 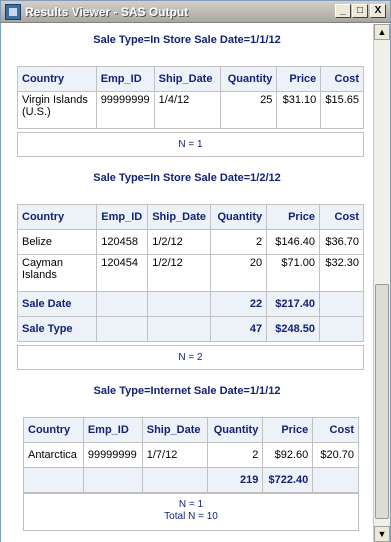 What do you see at coordinates (187, 40) in the screenshot?
I see `section-title: Sale Type=In Store Sale Date=1/1/12` at bounding box center [187, 40].